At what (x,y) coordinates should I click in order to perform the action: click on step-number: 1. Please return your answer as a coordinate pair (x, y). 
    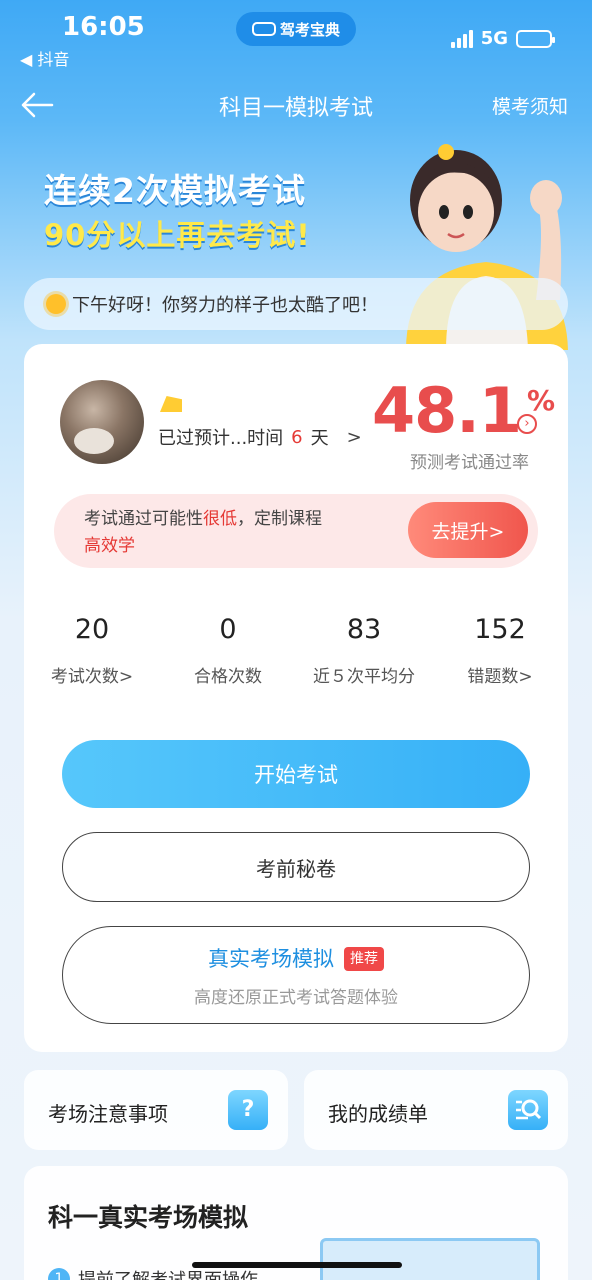
    Looking at the image, I should click on (59, 1274).